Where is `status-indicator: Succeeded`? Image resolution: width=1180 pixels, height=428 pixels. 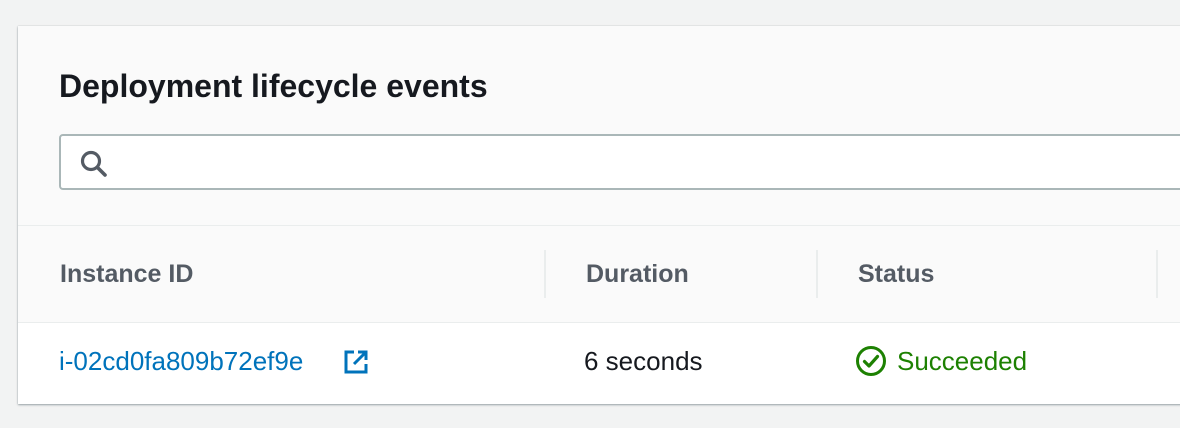 status-indicator: Succeeded is located at coordinates (941, 361).